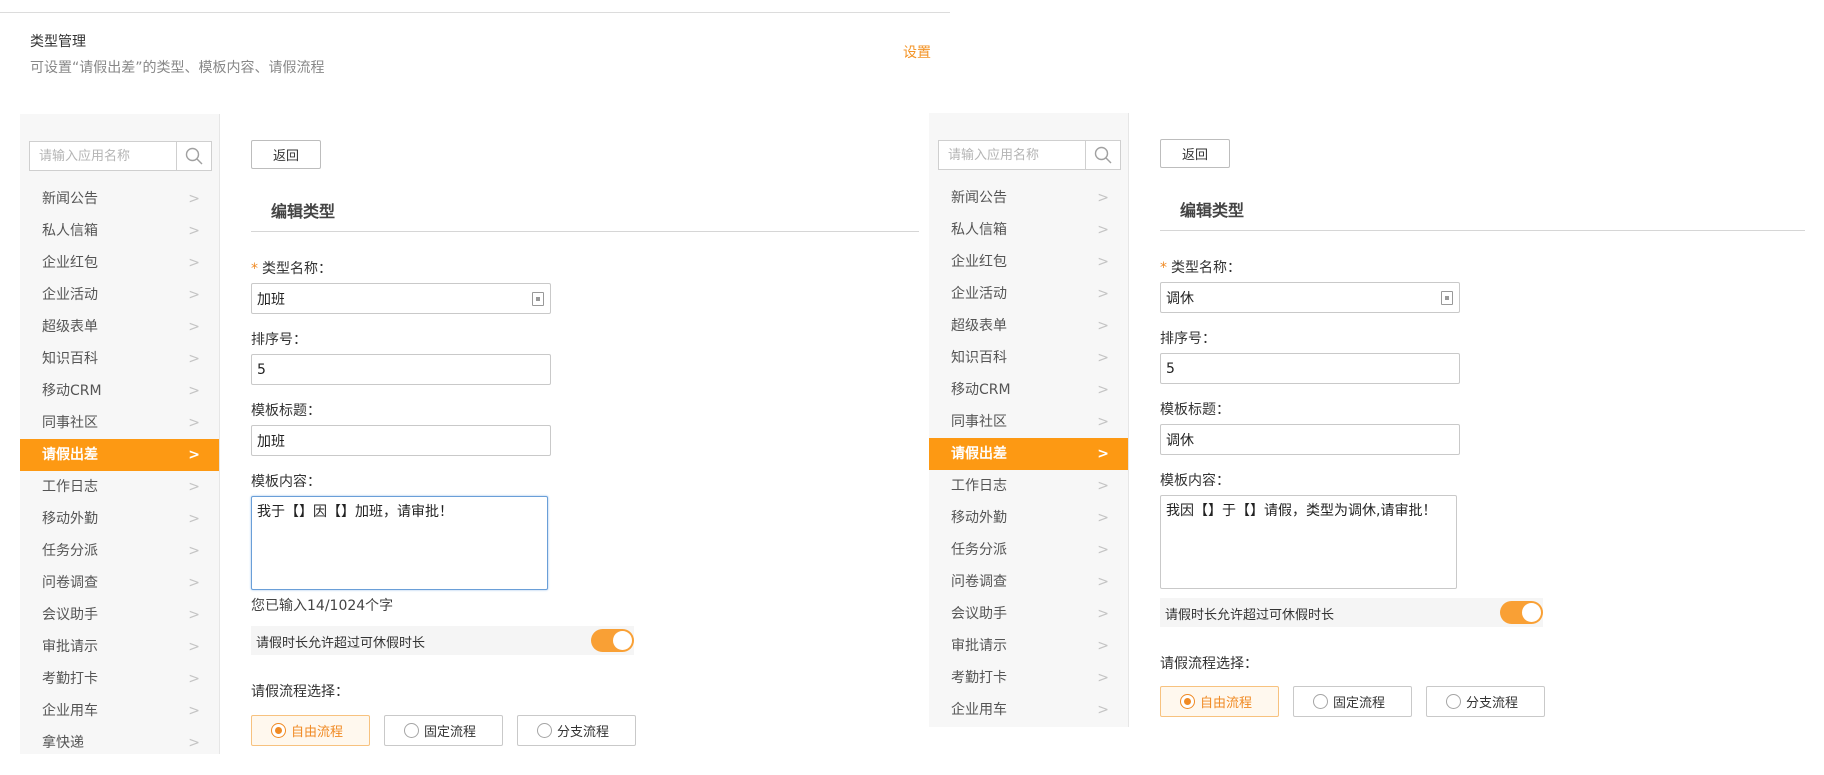  What do you see at coordinates (399, 543) in the screenshot?
I see `template-content-textarea: 我于【】因【】加班，请审批！` at bounding box center [399, 543].